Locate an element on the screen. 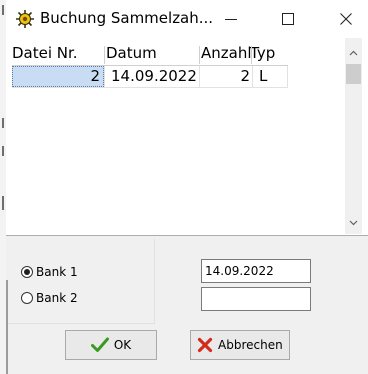 This screenshot has height=374, width=368. radio-unchecked-indicator is located at coordinates (27, 298).